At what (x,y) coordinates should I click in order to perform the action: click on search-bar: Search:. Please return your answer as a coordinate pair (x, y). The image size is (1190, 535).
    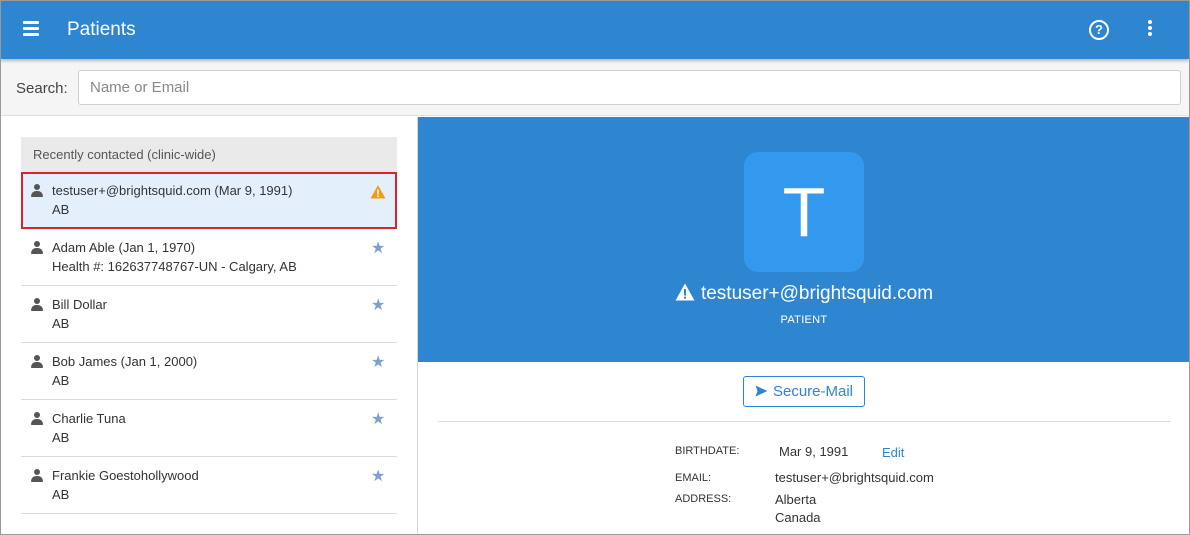
    Looking at the image, I should click on (595, 87).